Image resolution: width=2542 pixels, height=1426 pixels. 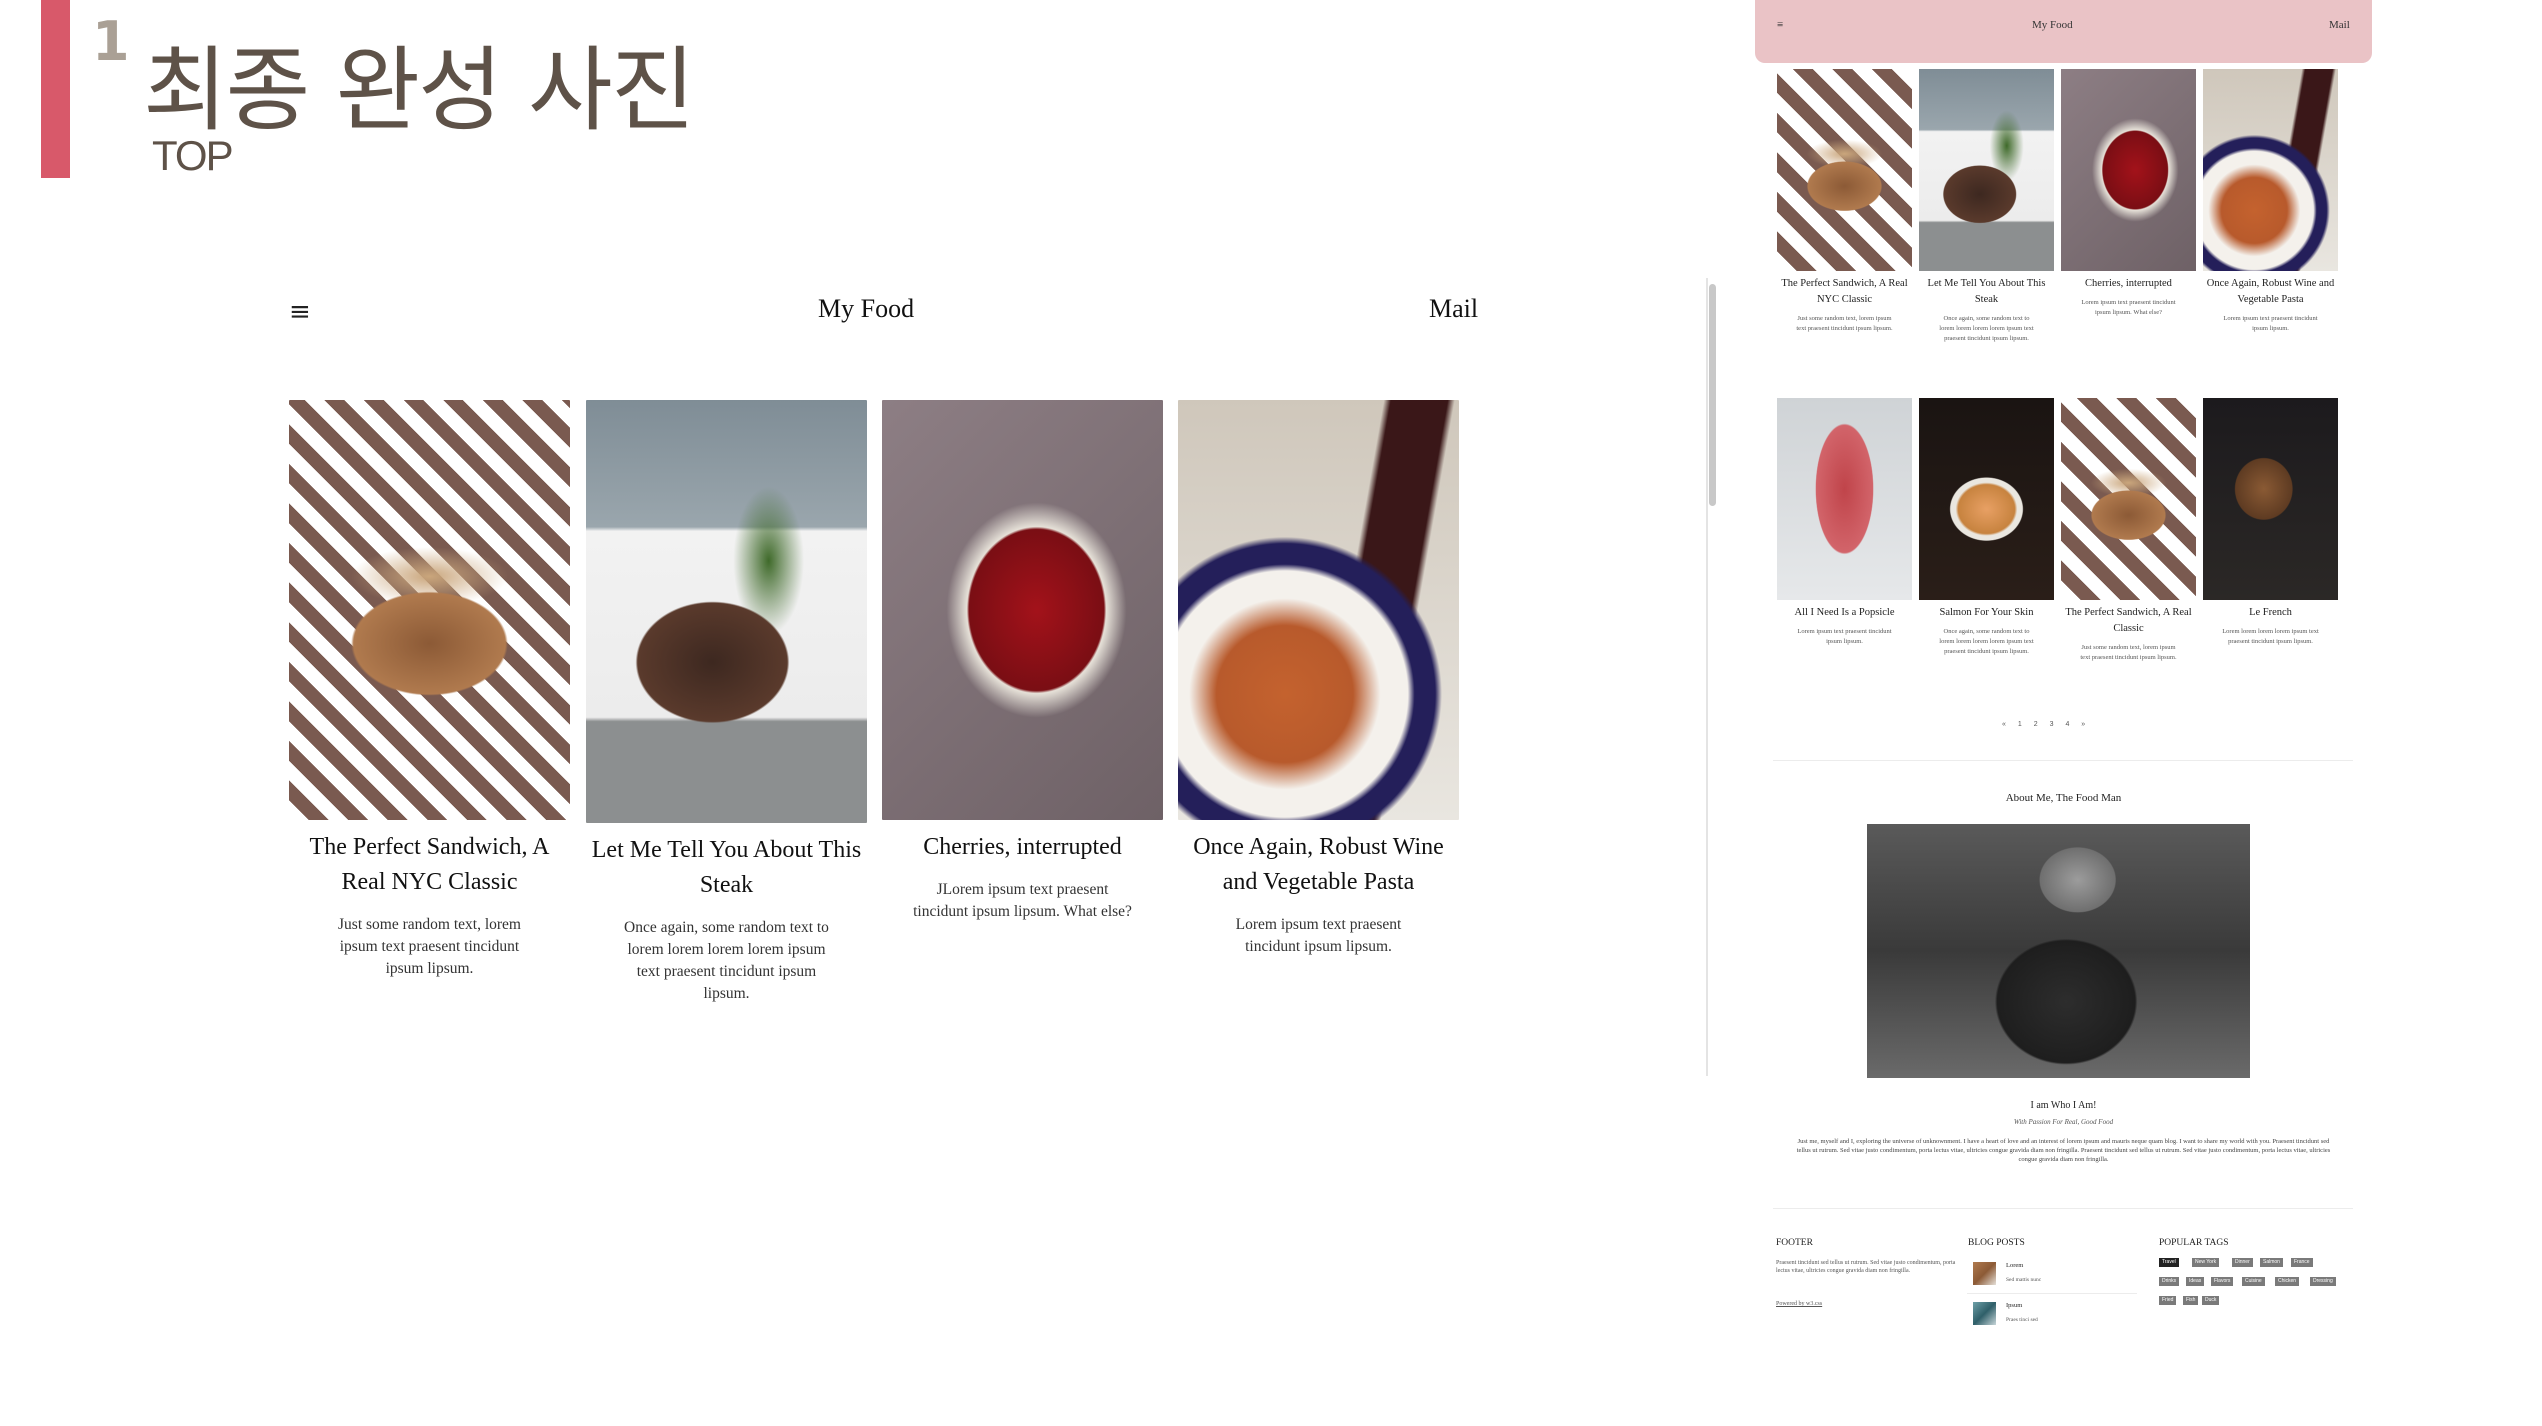 What do you see at coordinates (2195, 1281) in the screenshot?
I see `tag: Ideas` at bounding box center [2195, 1281].